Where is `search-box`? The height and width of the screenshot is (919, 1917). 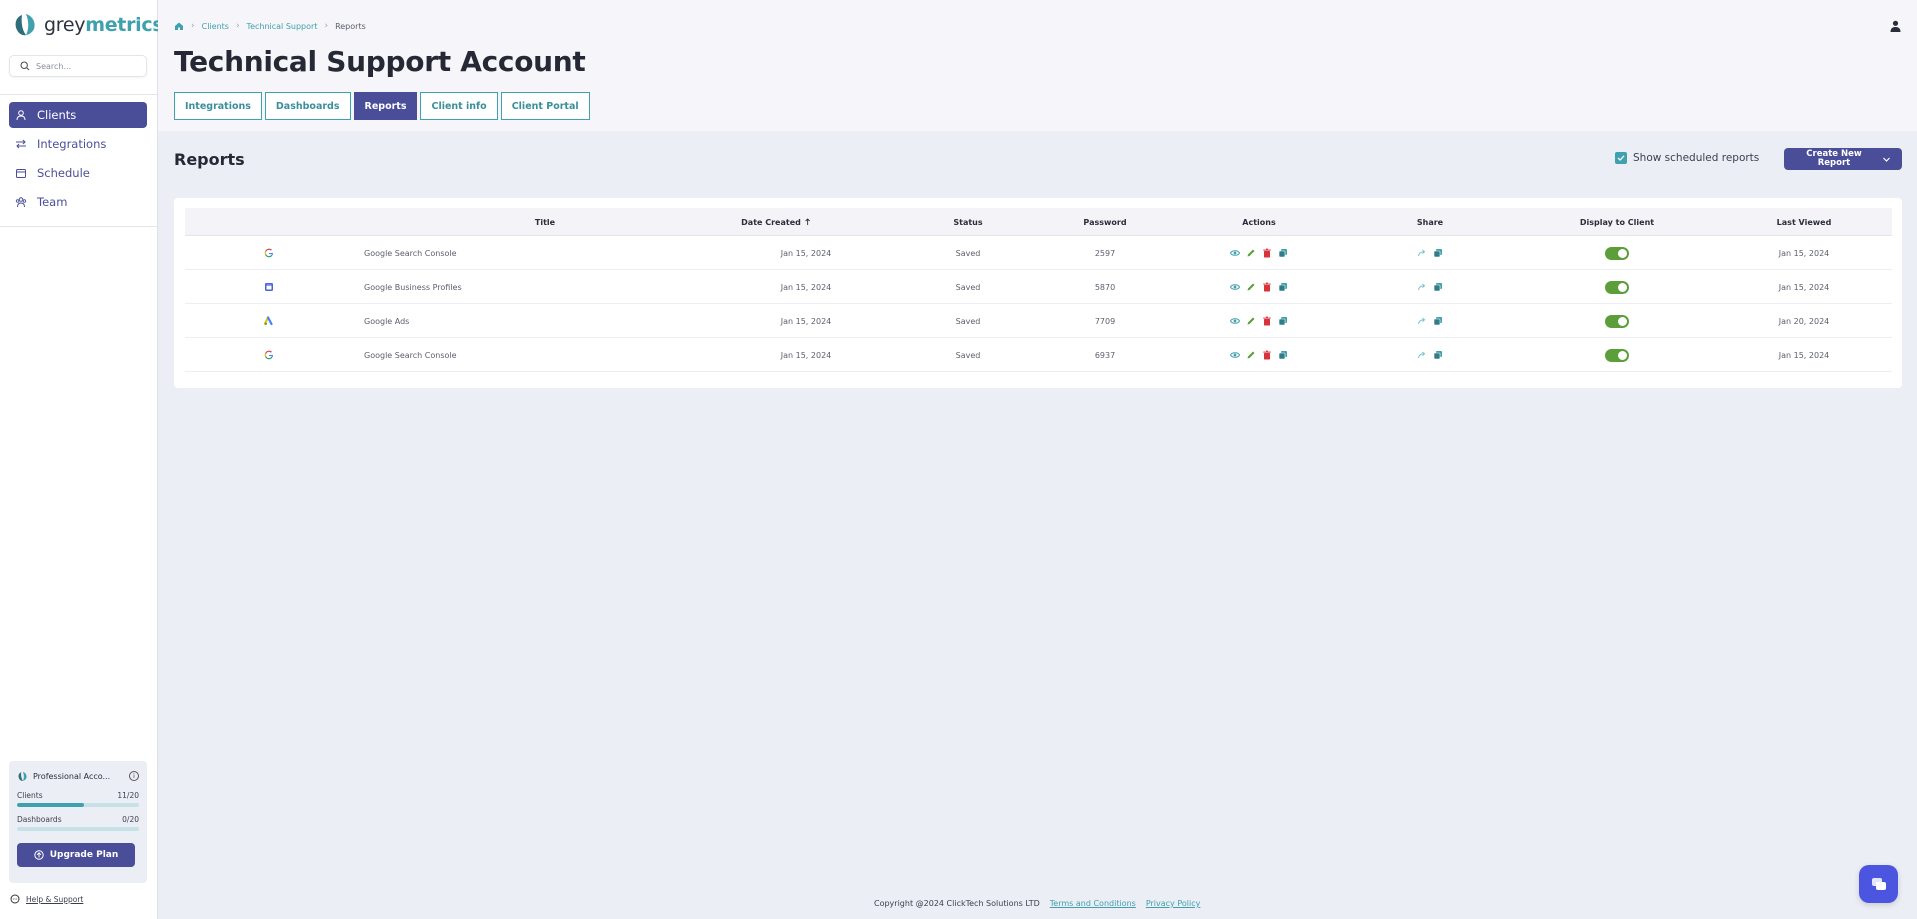
search-box is located at coordinates (78, 66).